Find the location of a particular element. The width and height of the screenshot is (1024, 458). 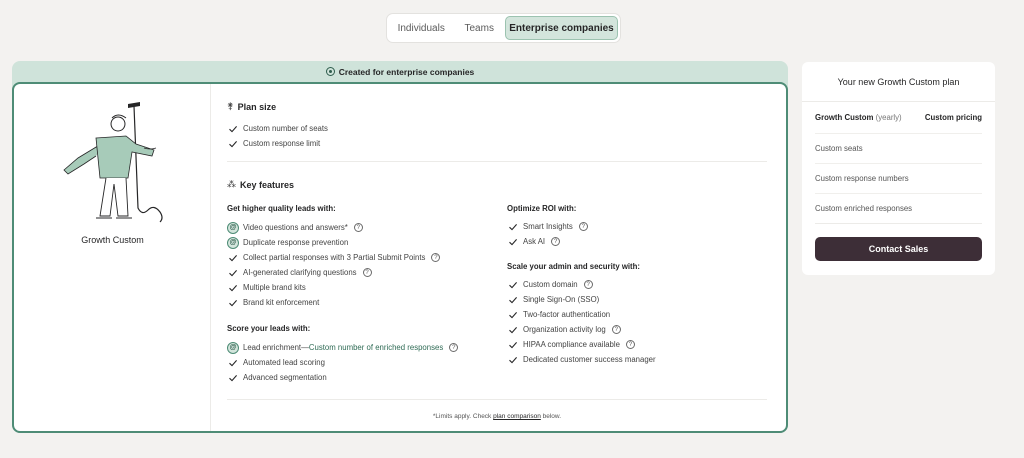

list-item: Custom number of seats is located at coordinates (277, 128).